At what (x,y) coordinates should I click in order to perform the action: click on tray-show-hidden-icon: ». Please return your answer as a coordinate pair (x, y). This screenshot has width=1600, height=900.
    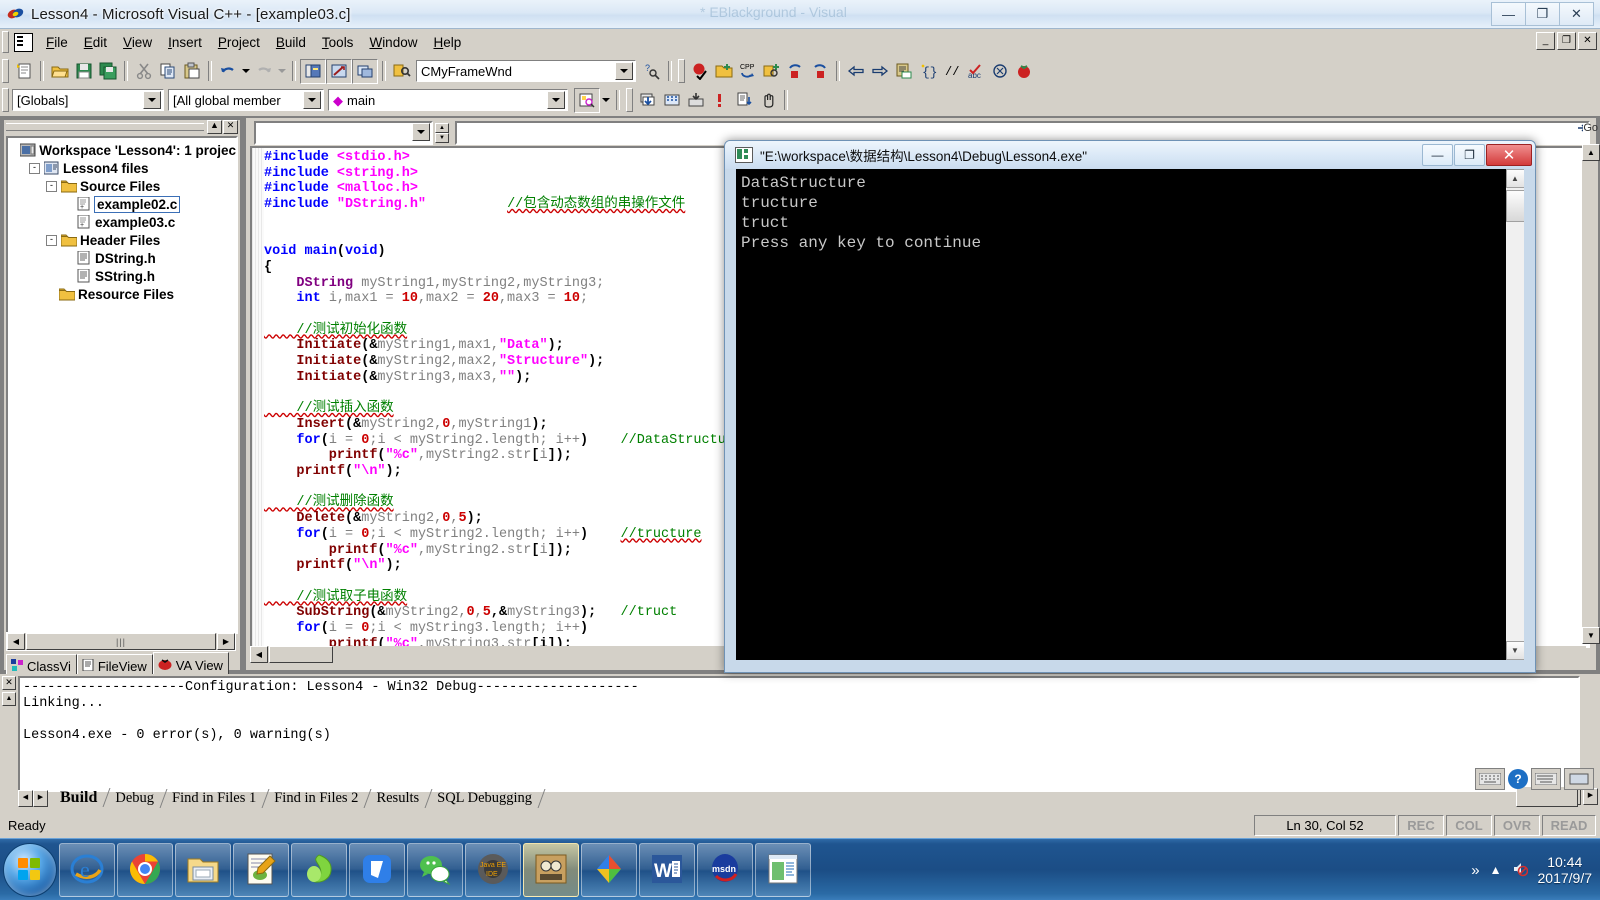
    Looking at the image, I should click on (1475, 870).